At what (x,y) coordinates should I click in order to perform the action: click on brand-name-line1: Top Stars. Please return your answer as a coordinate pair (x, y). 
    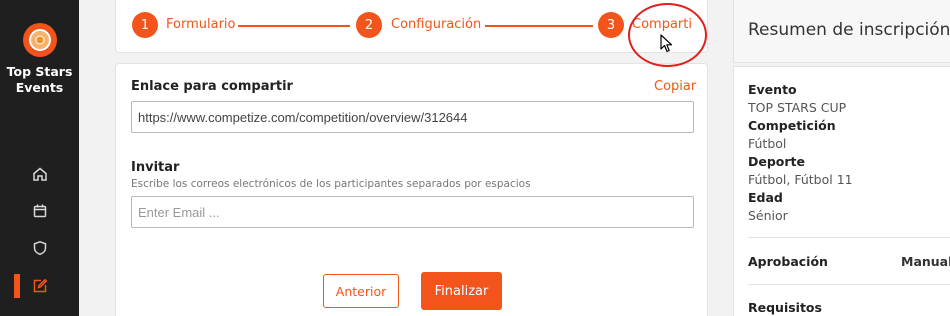
    Looking at the image, I should click on (39, 71).